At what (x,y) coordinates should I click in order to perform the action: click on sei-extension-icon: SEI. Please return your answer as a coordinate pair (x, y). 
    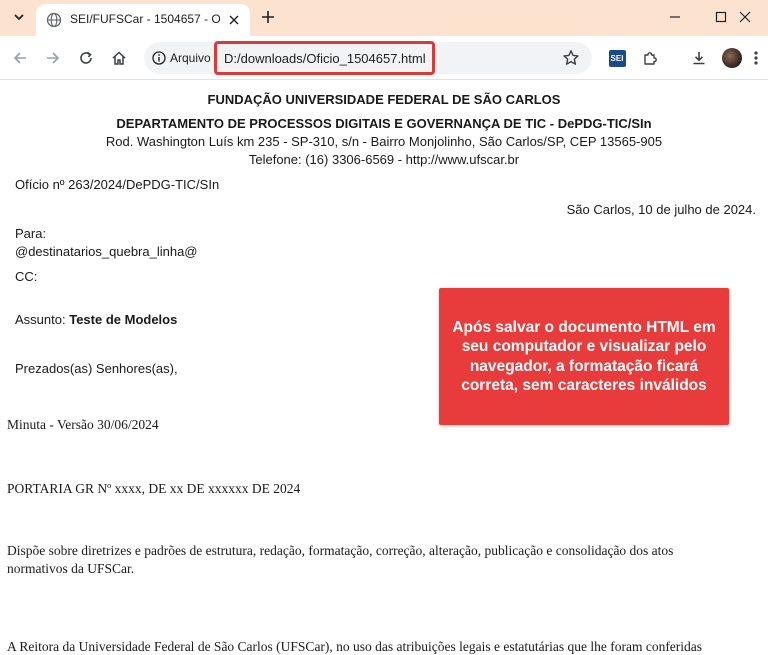
    Looking at the image, I should click on (617, 58).